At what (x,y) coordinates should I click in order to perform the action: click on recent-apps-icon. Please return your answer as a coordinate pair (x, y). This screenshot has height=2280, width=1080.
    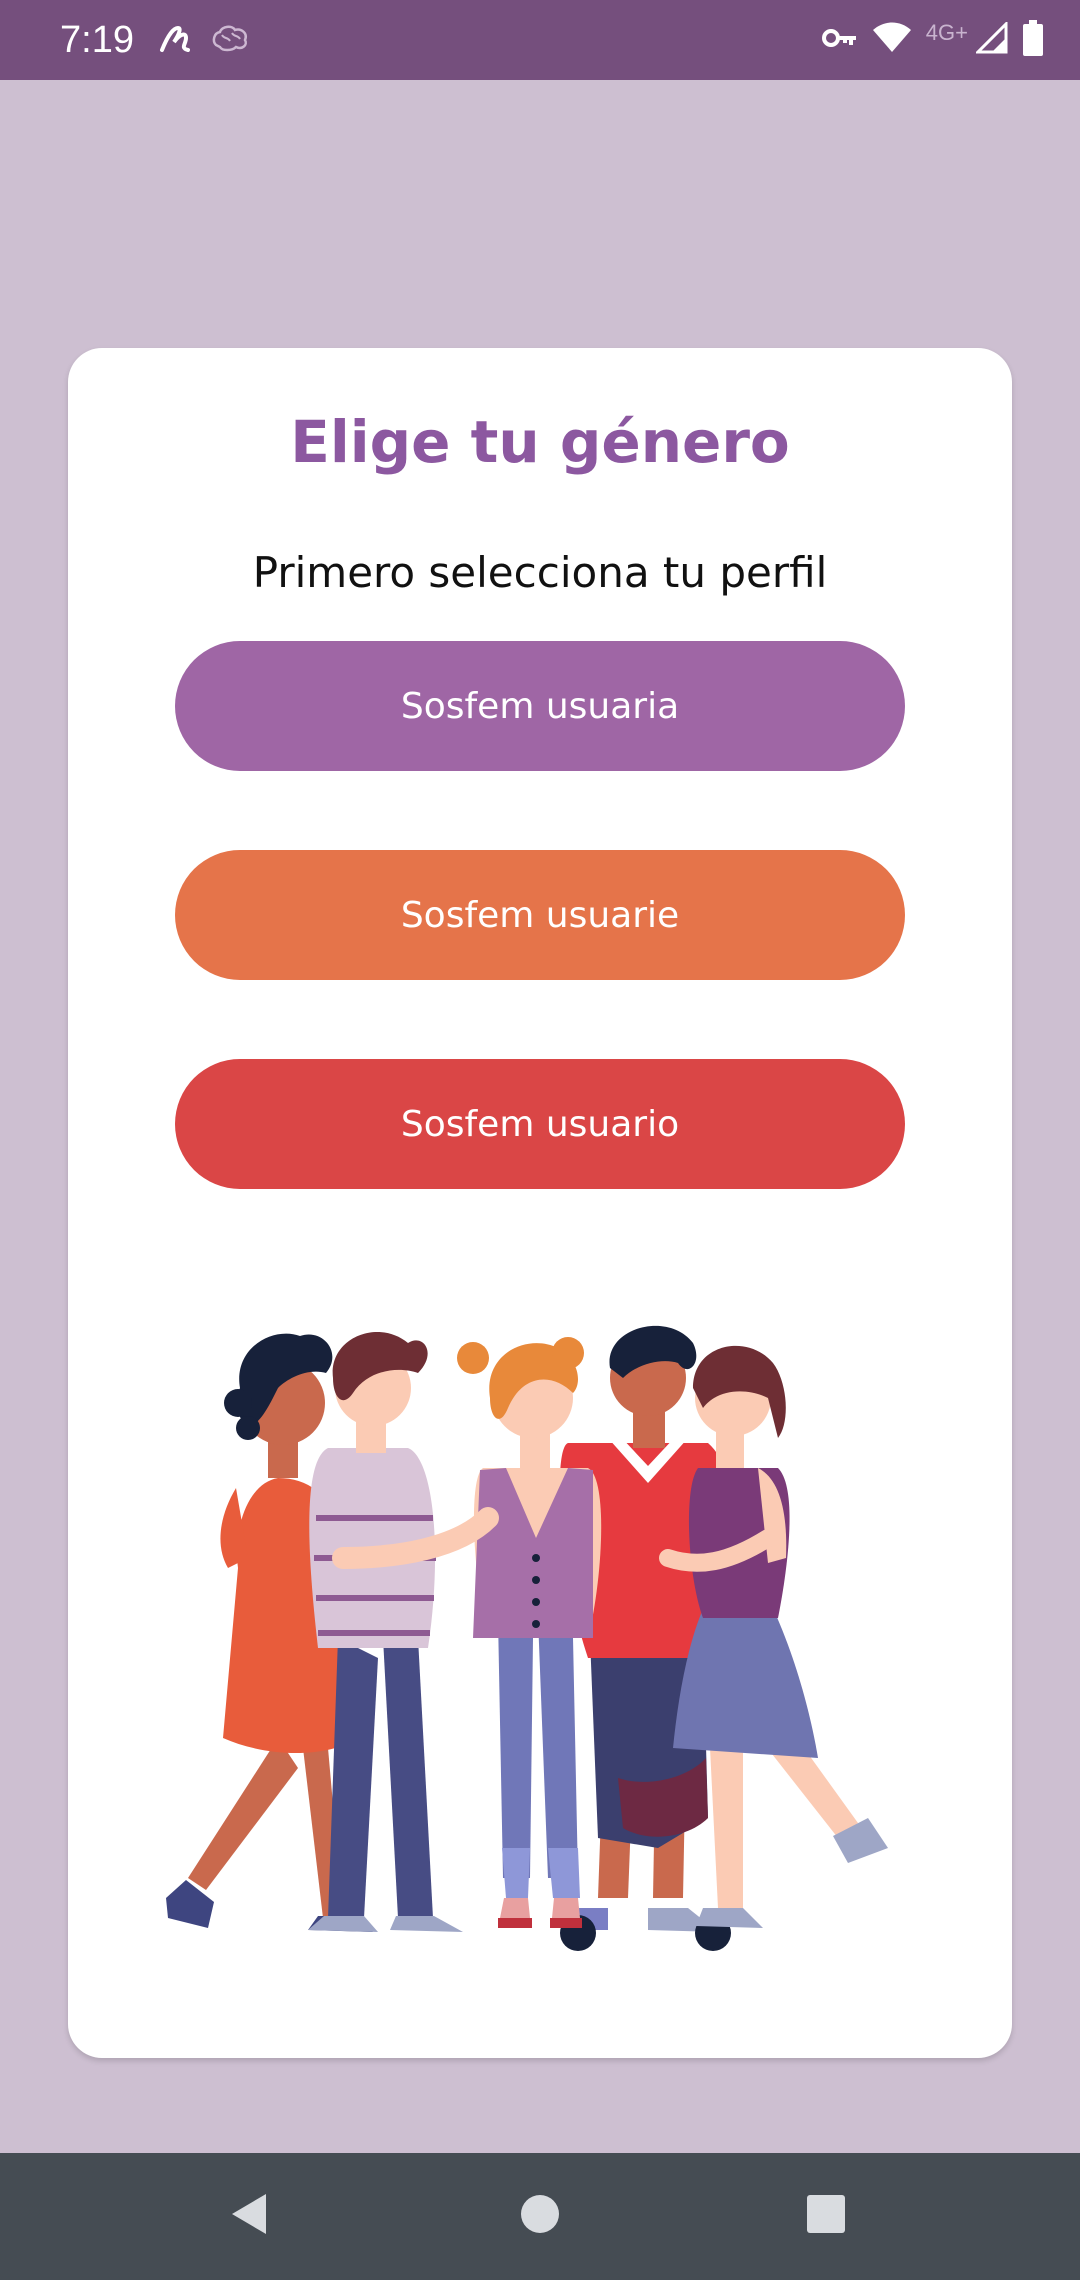
    Looking at the image, I should click on (826, 2216).